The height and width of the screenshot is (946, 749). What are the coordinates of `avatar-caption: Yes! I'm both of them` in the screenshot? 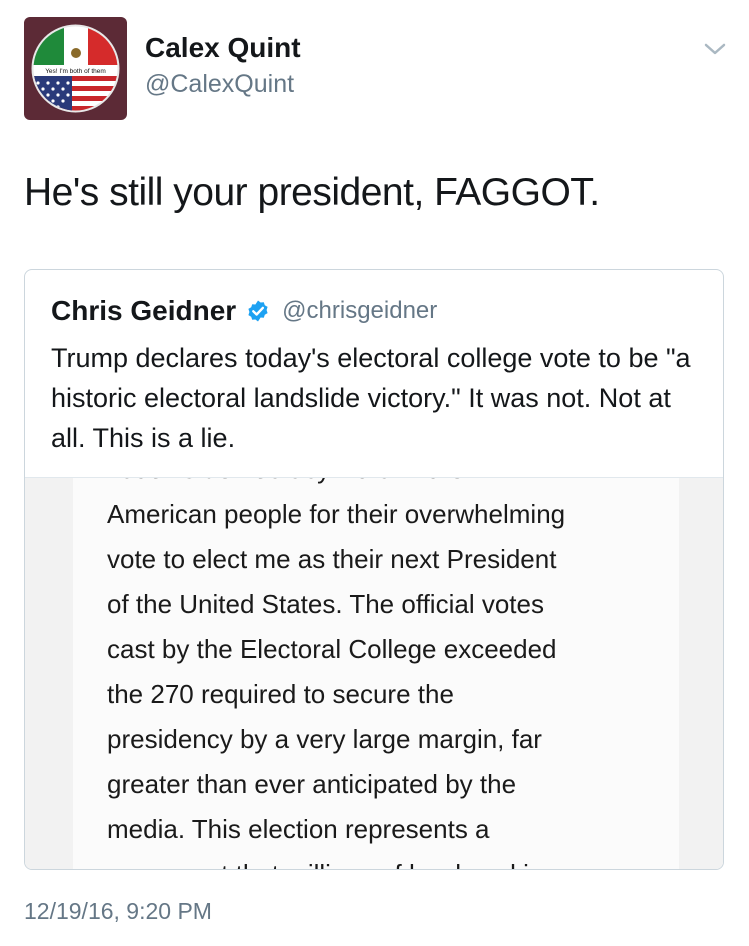 It's located at (75, 71).